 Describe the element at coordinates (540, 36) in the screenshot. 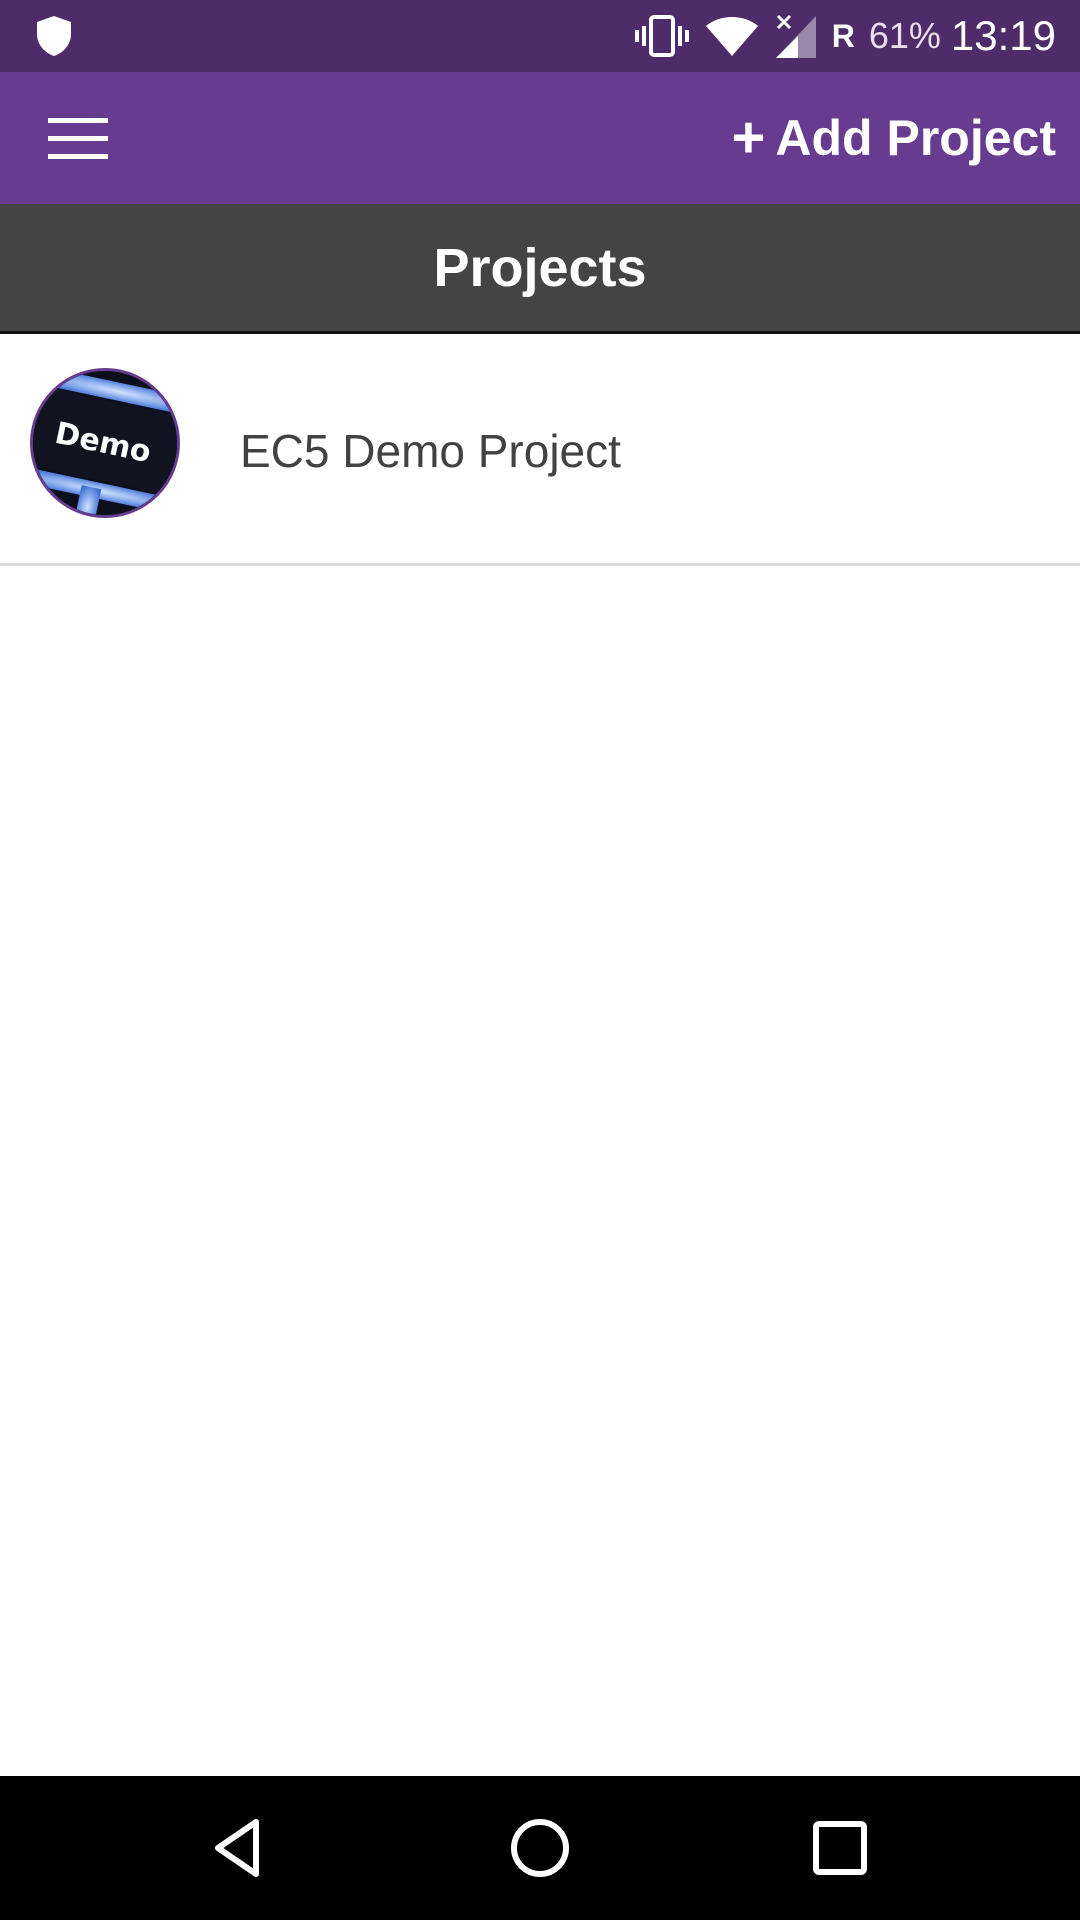

I see `status-bar: R 61% 13:19` at that location.